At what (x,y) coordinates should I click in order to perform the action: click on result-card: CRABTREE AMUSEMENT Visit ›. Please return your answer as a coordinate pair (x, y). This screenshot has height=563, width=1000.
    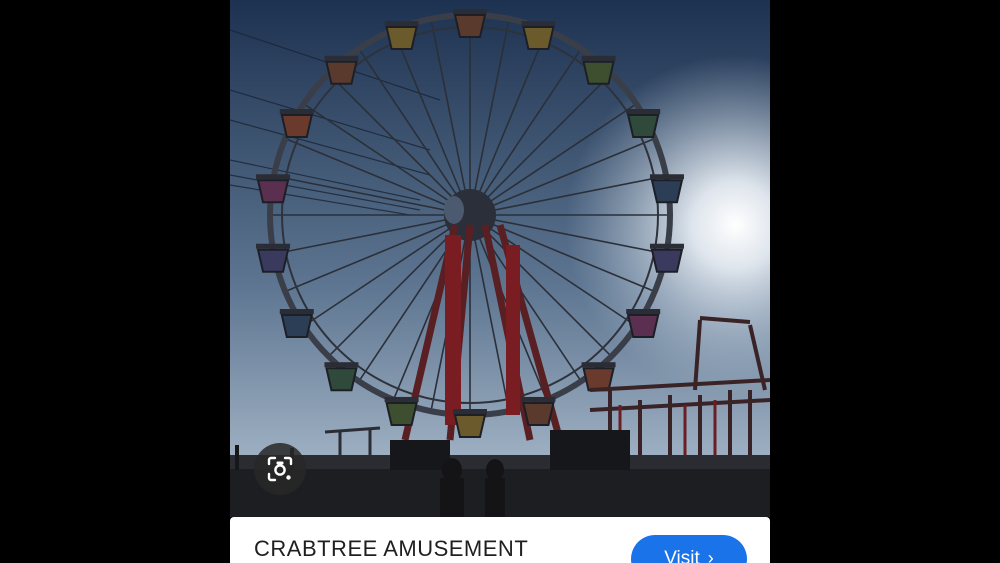
    Looking at the image, I should click on (500, 540).